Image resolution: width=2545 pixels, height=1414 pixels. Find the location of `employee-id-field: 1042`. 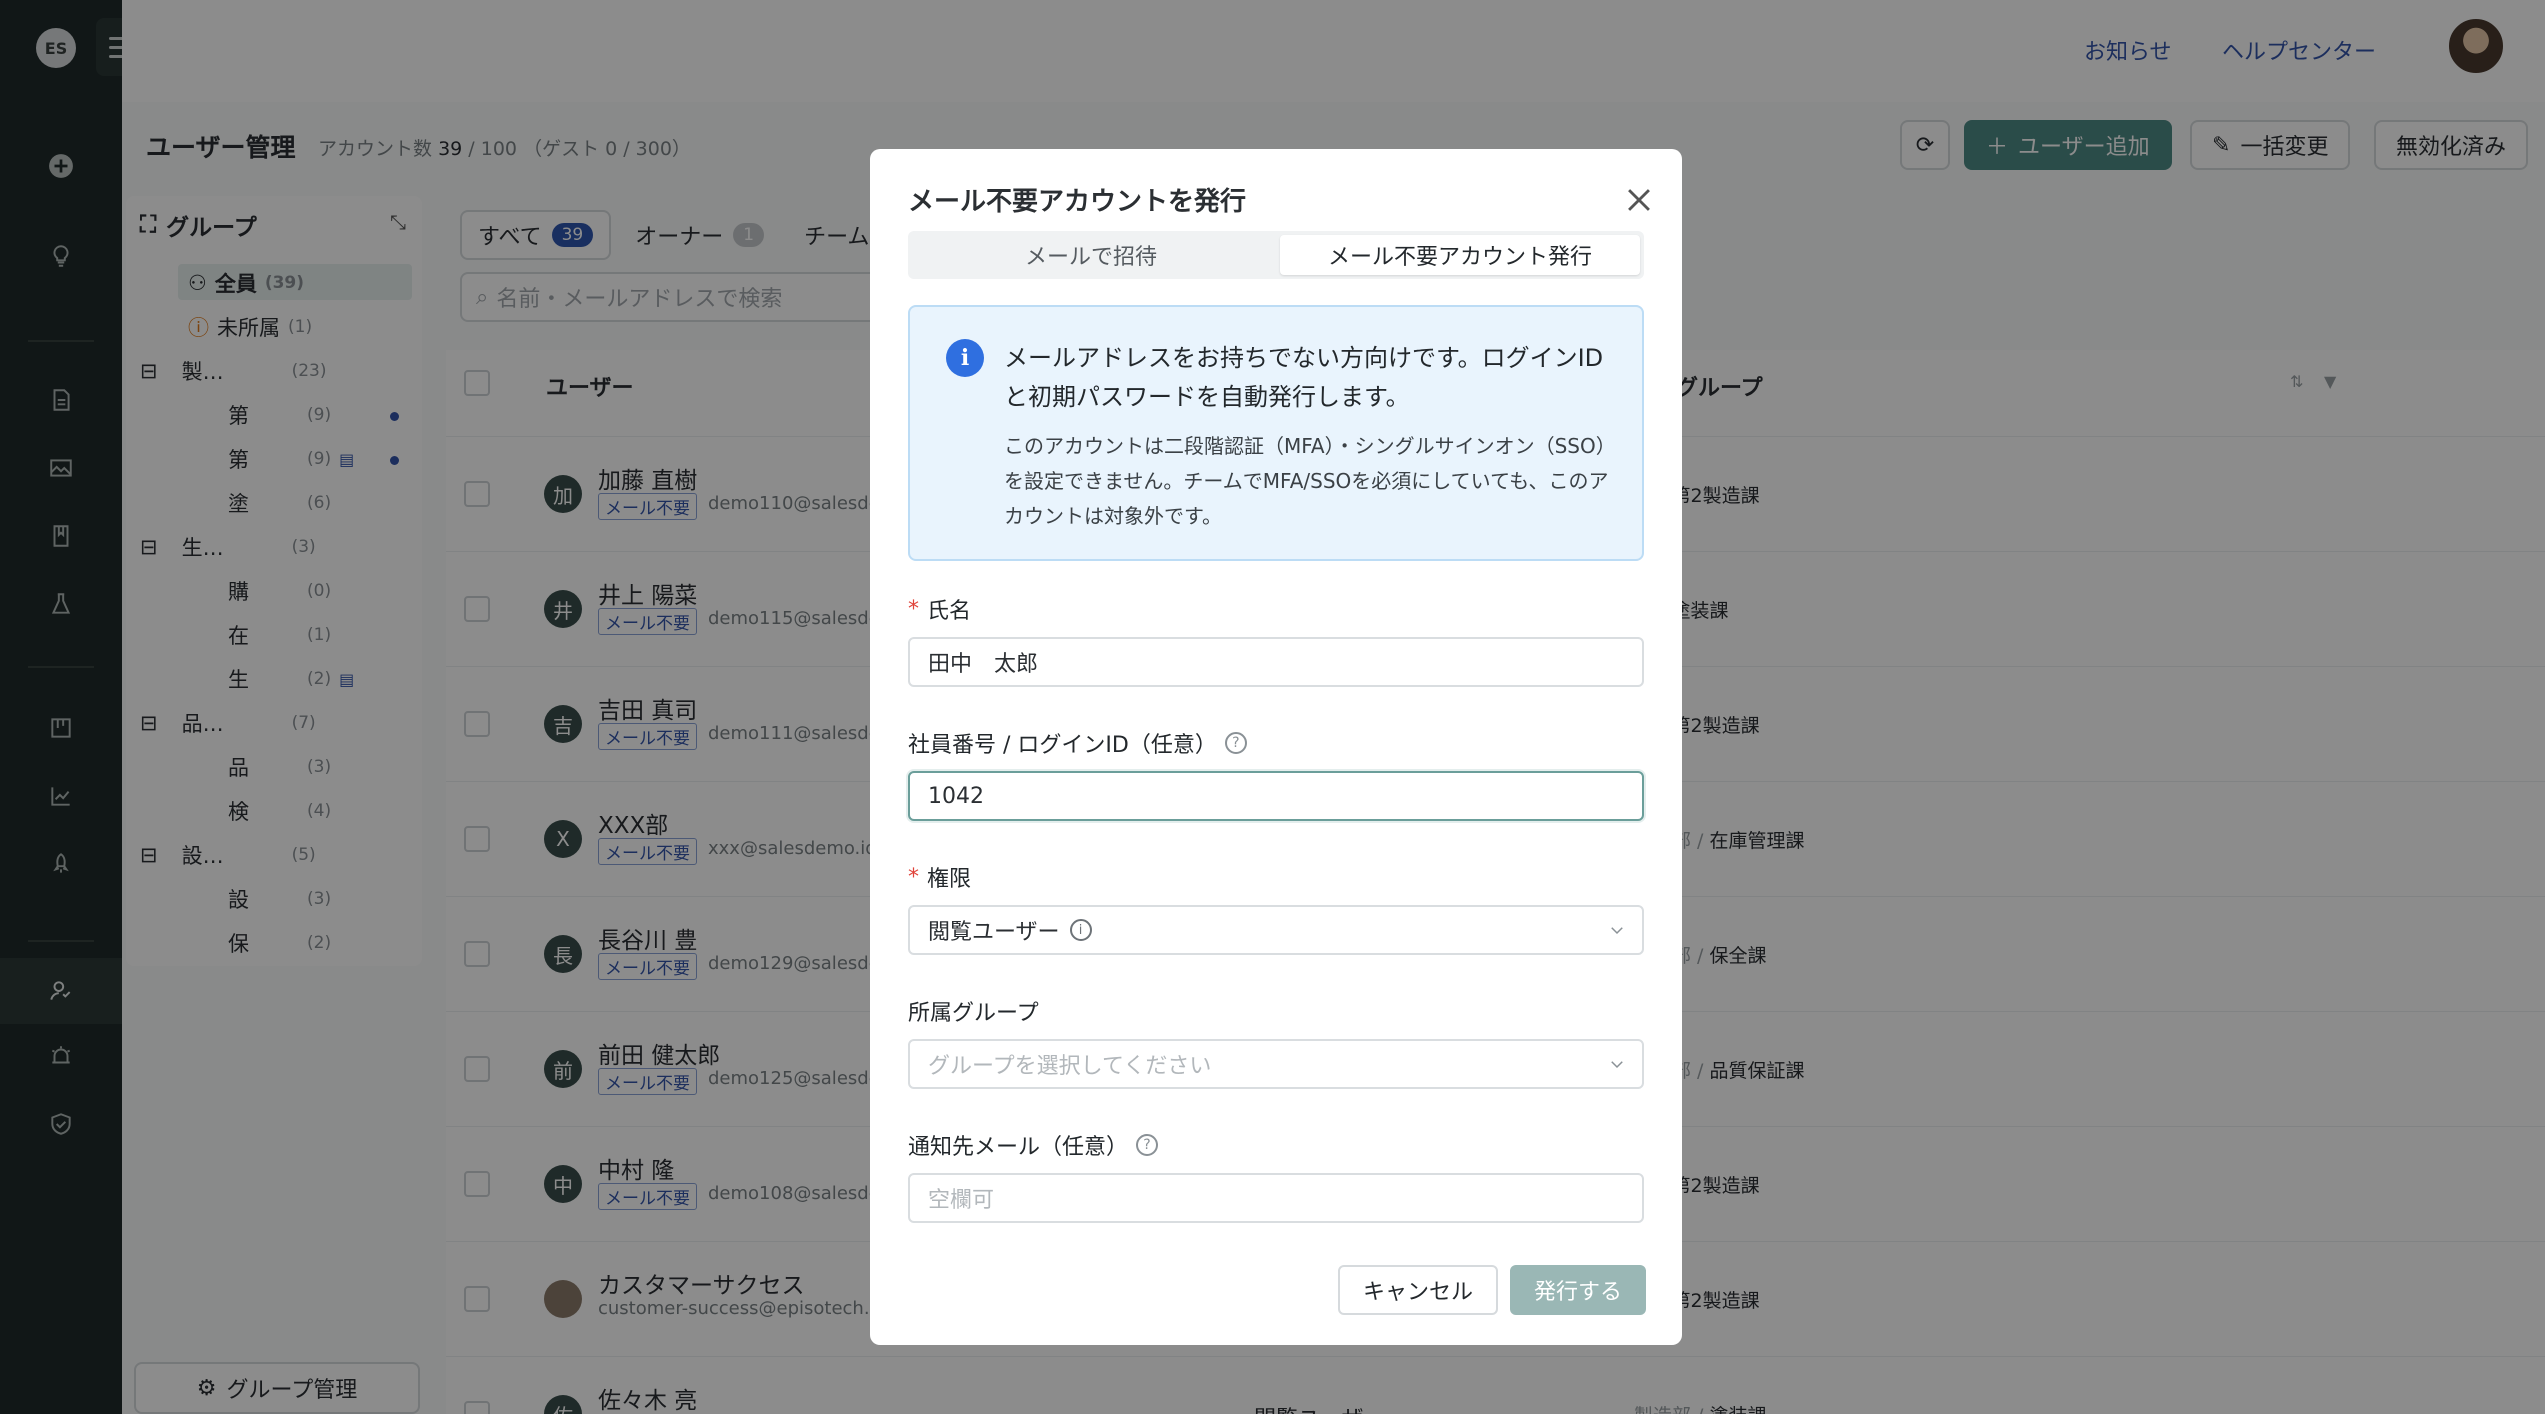

employee-id-field: 1042 is located at coordinates (1276, 796).